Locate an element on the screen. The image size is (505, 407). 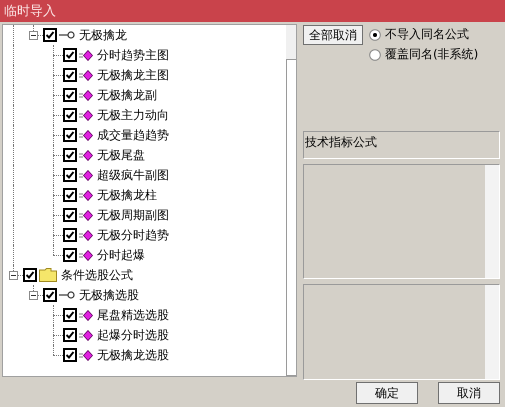
window-title: 临时导入 is located at coordinates (252, 11).